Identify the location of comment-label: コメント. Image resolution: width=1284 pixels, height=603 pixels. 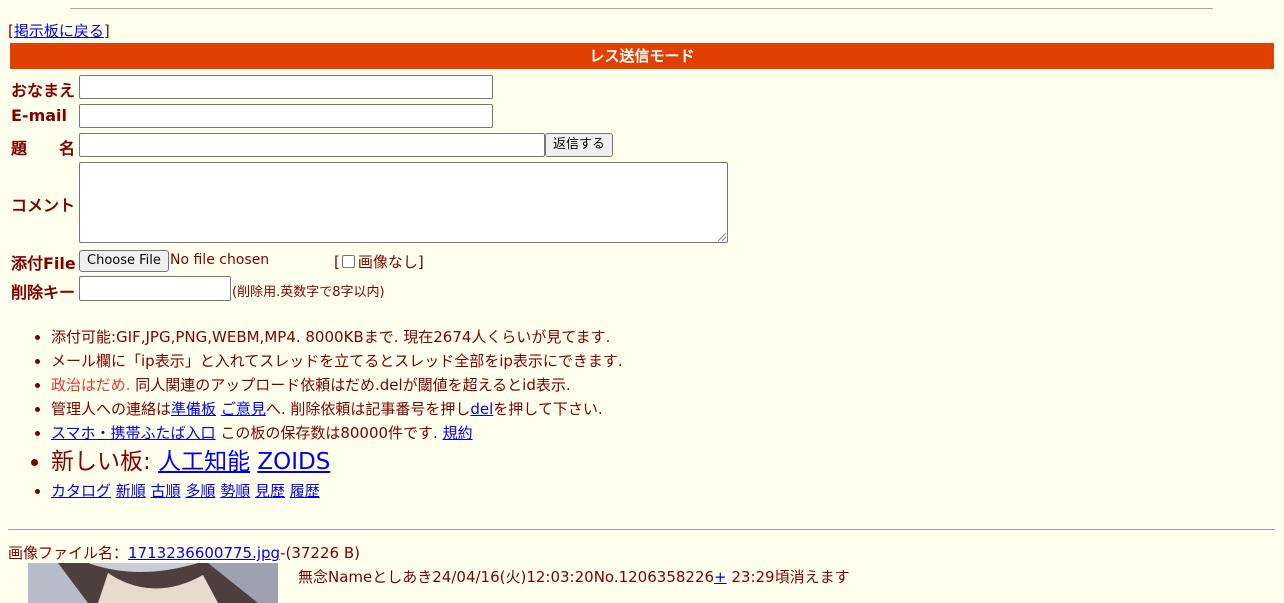
(43, 205).